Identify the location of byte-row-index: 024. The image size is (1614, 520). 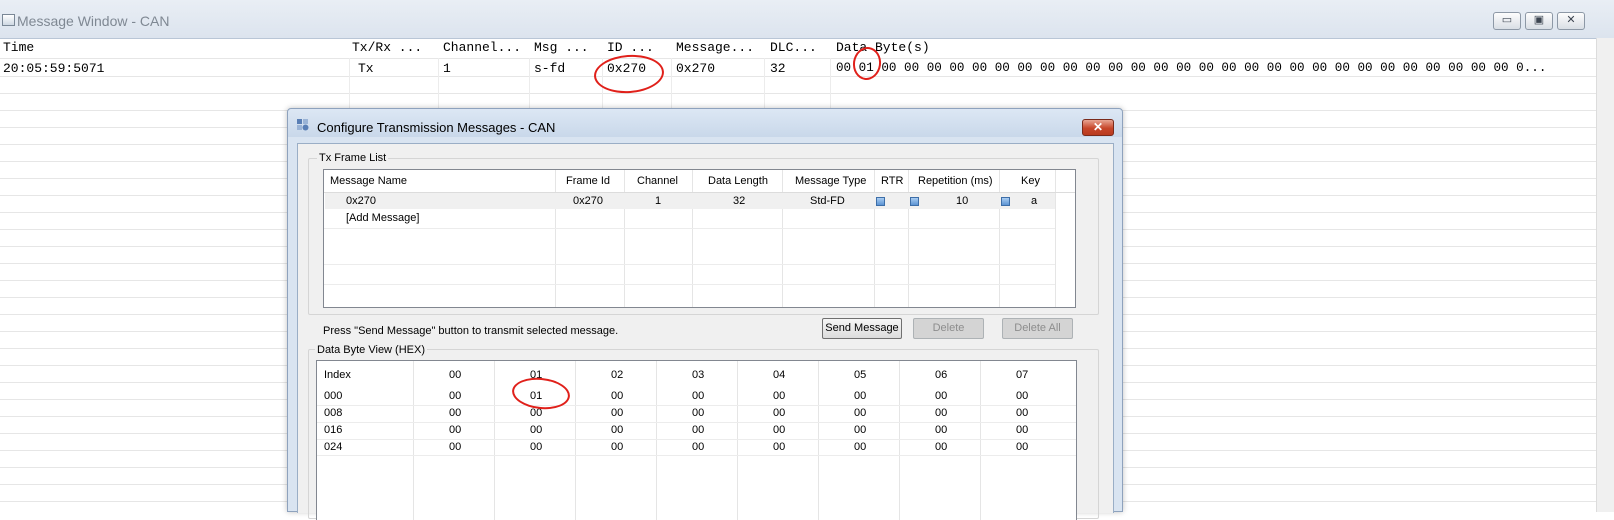
(333, 447).